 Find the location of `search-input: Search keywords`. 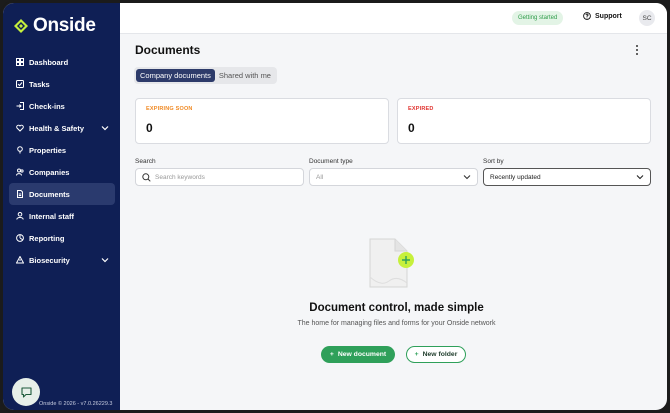

search-input: Search keywords is located at coordinates (219, 177).